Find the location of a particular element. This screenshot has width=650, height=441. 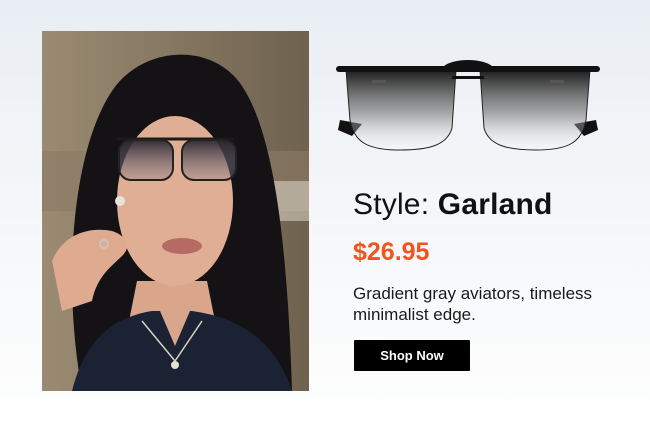

style-prefix: Style: is located at coordinates (391, 204).